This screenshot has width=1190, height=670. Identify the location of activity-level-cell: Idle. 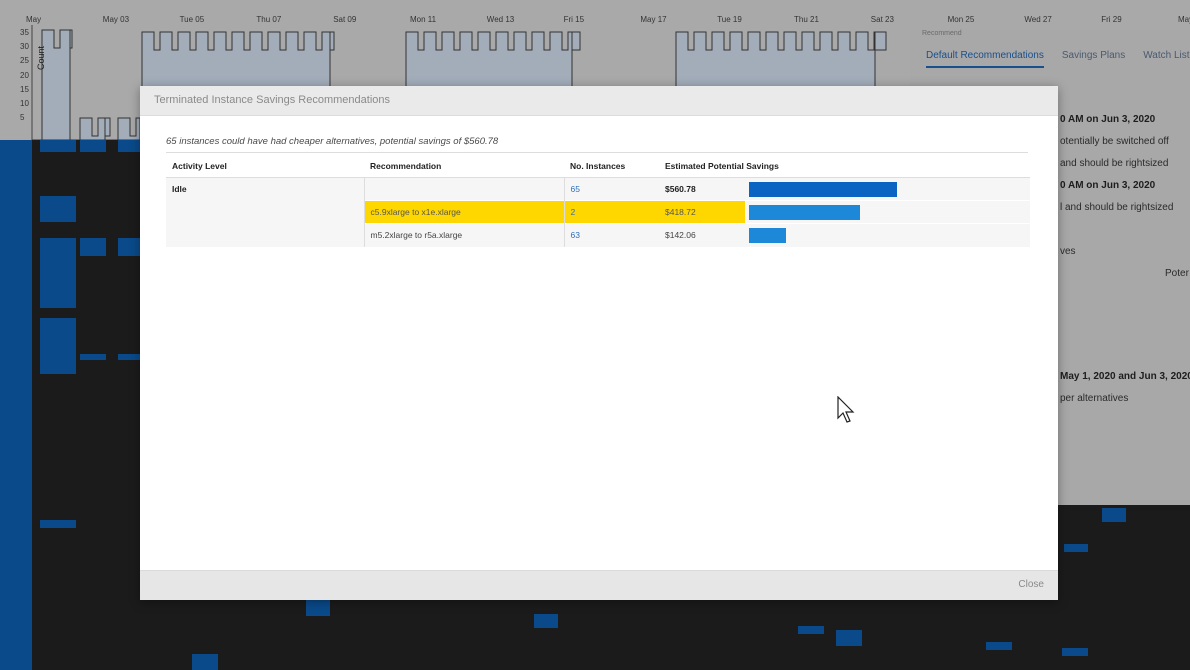
(265, 212).